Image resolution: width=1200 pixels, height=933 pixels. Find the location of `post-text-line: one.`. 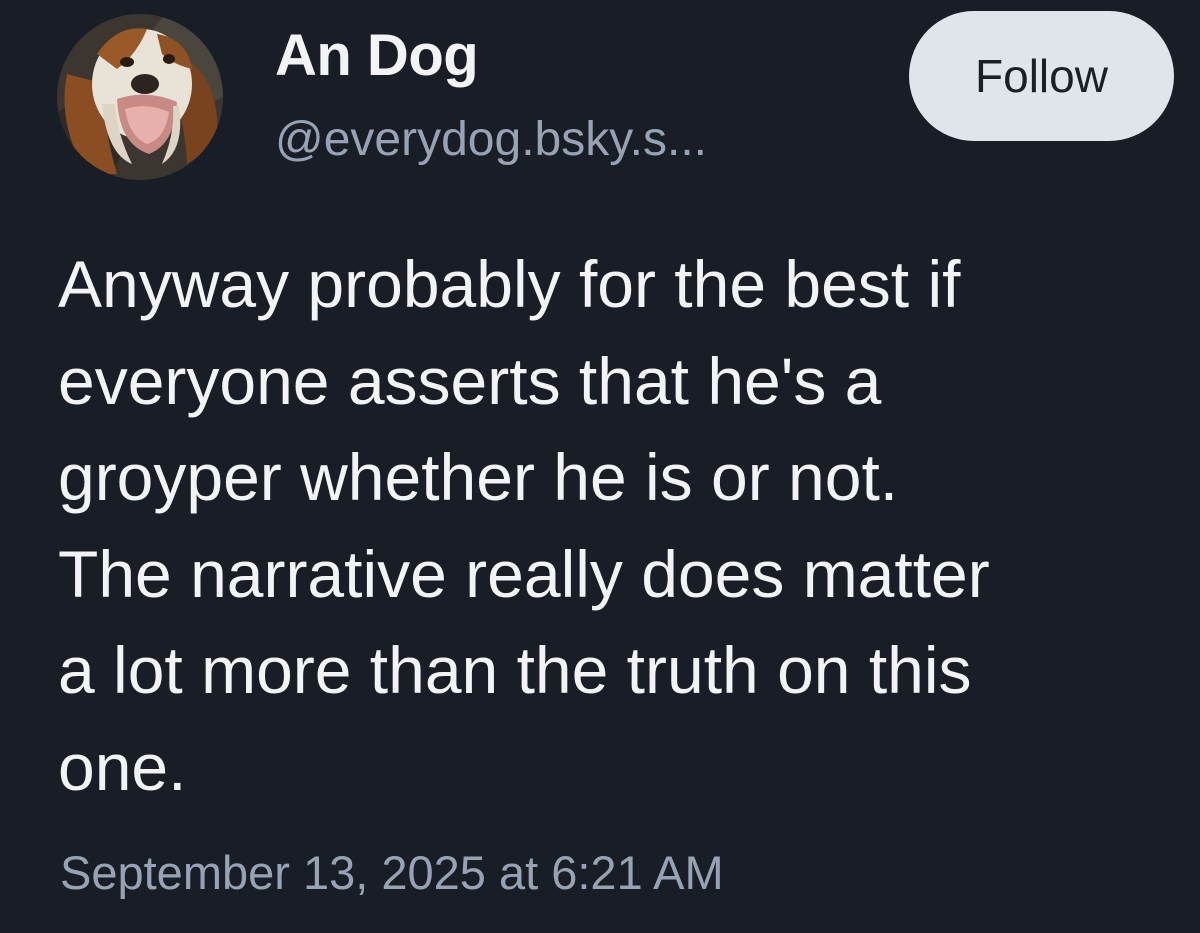

post-text-line: one. is located at coordinates (122, 766).